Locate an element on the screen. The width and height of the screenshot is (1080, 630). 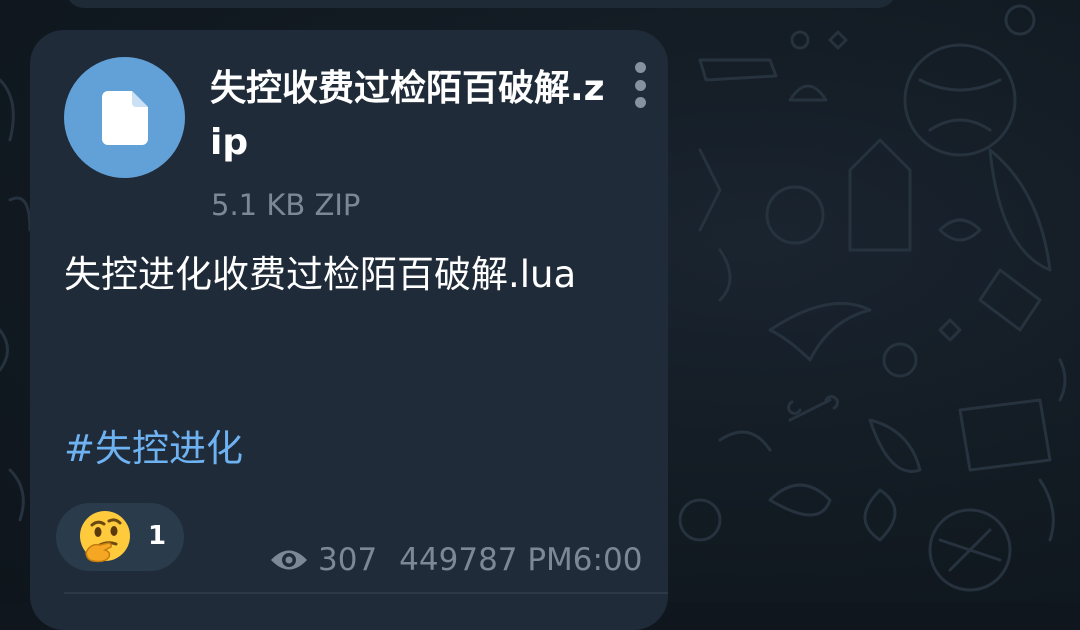
author-and-time: 449787 PM6:00 is located at coordinates (521, 560).